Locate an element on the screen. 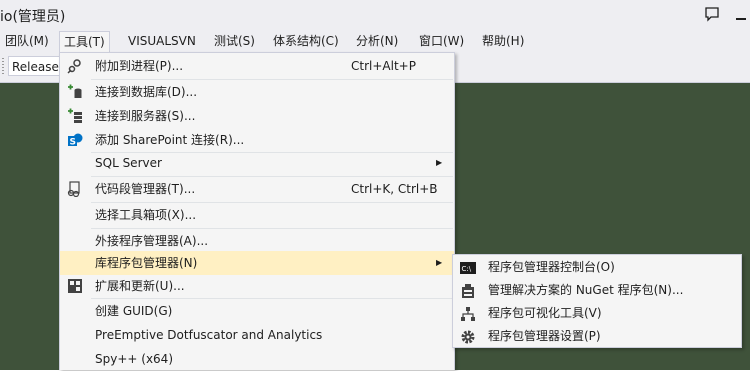 This screenshot has height=371, width=750. gear-icon is located at coordinates (468, 337).